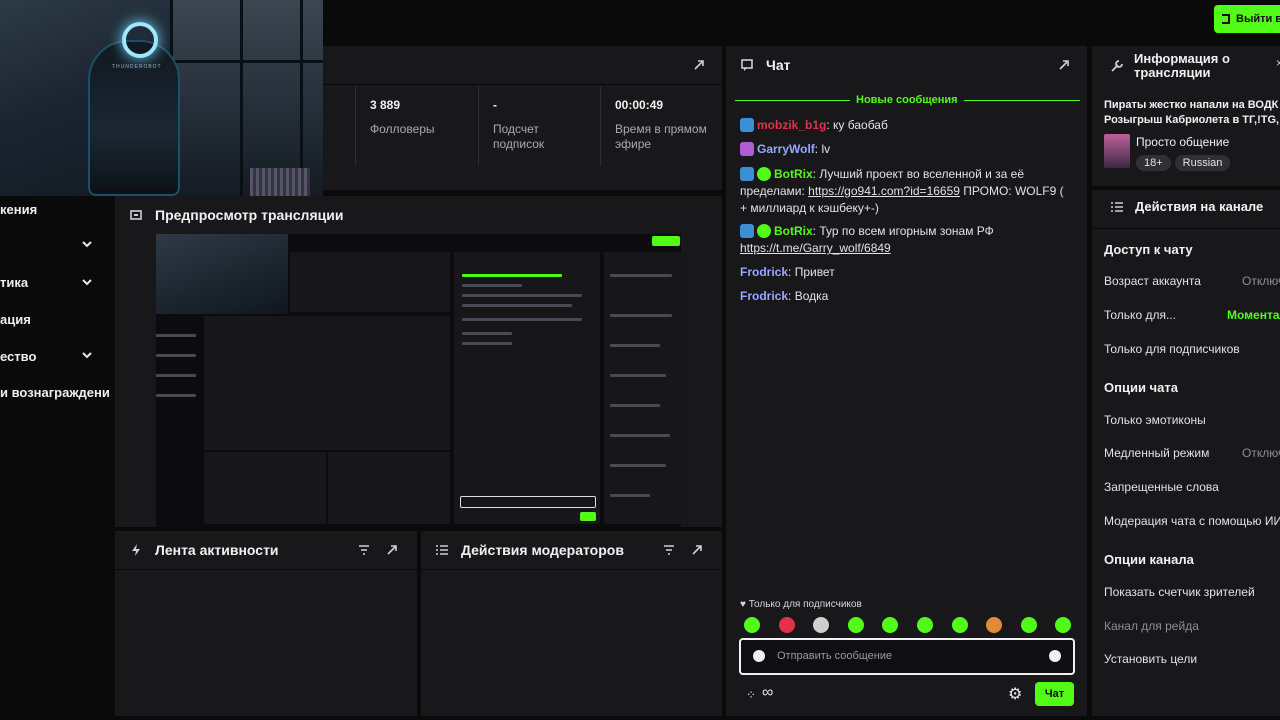 The height and width of the screenshot is (720, 1280). I want to click on nav-item-1: кения, so click(18, 209).